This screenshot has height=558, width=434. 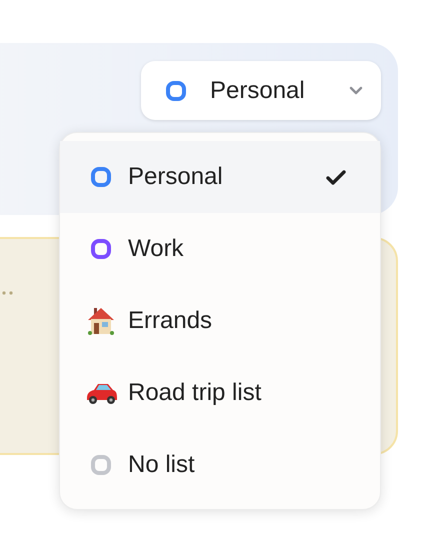 What do you see at coordinates (101, 321) in the screenshot?
I see `house-icon` at bounding box center [101, 321].